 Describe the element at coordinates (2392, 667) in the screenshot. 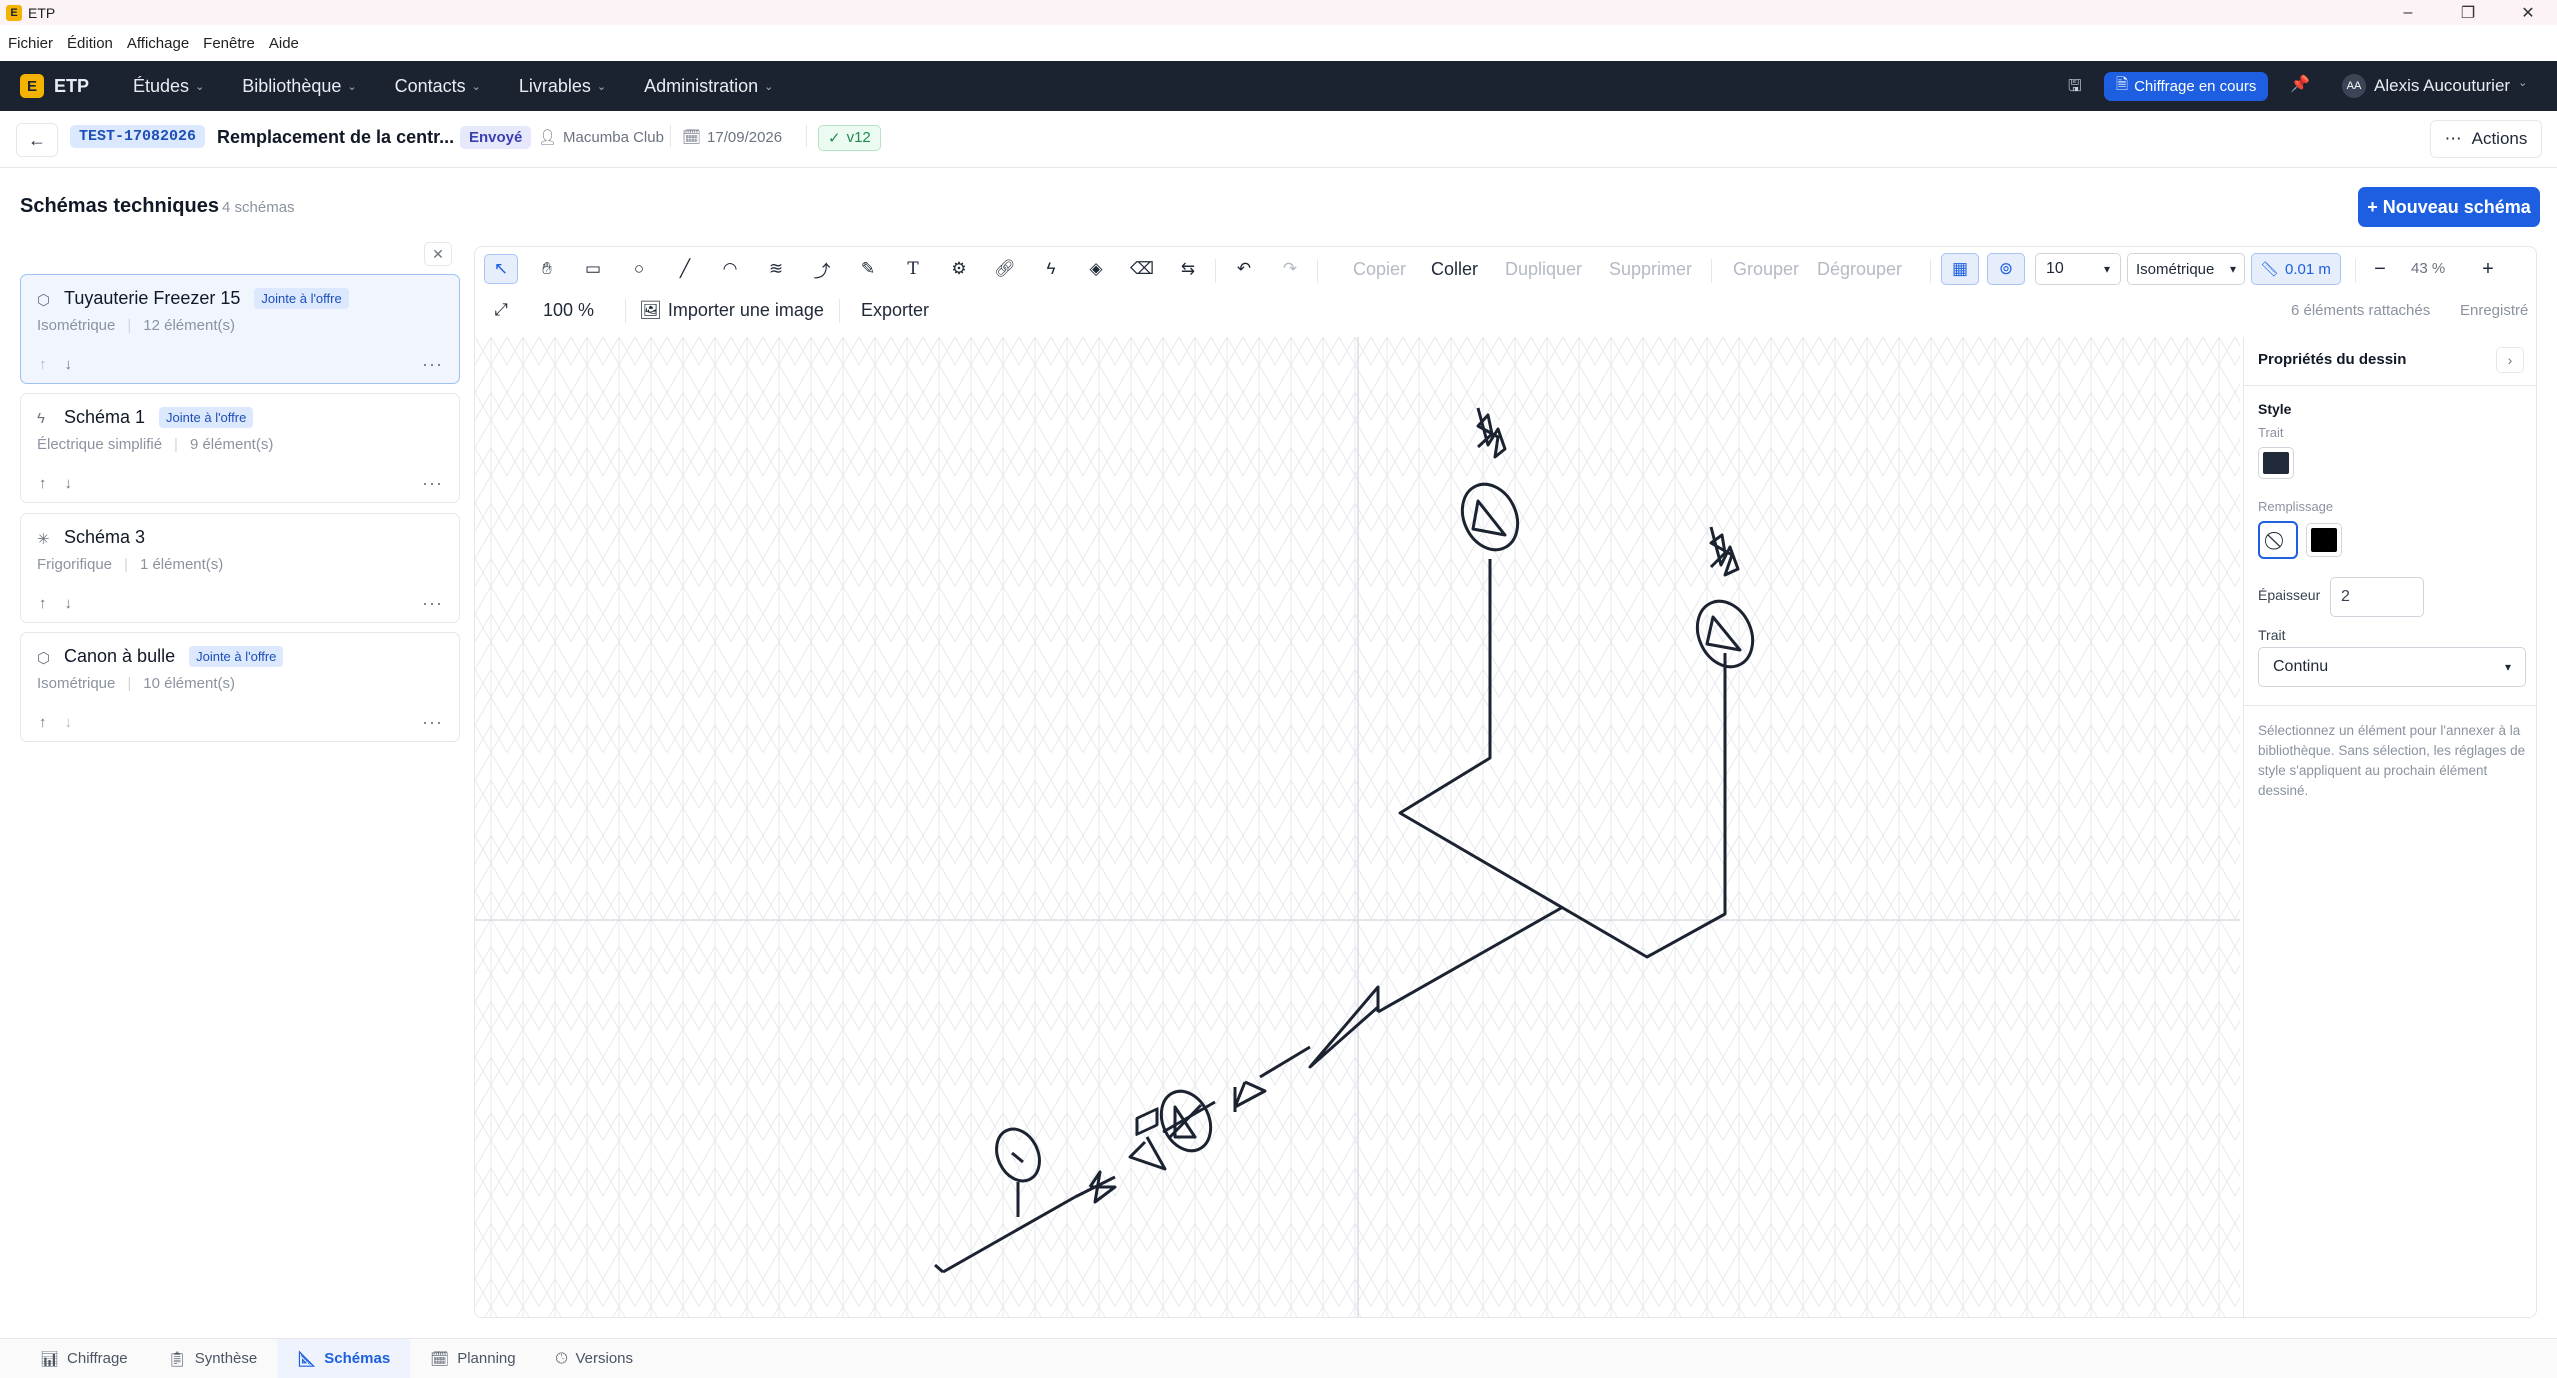

I see `line-style-select: Continu ▾` at that location.